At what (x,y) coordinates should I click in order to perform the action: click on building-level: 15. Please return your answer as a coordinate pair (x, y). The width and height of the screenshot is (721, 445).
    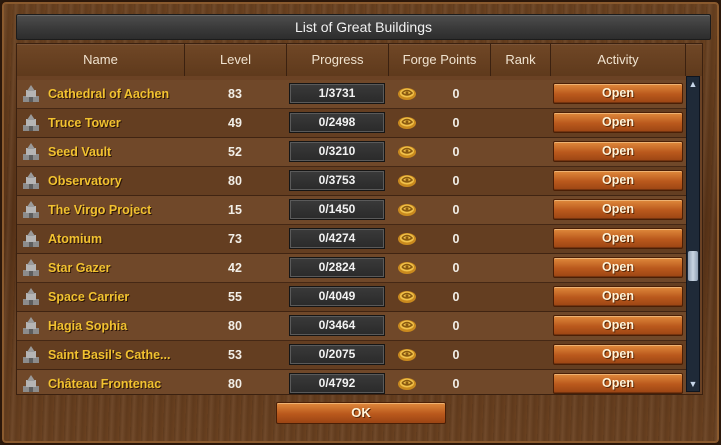
    Looking at the image, I should click on (235, 210).